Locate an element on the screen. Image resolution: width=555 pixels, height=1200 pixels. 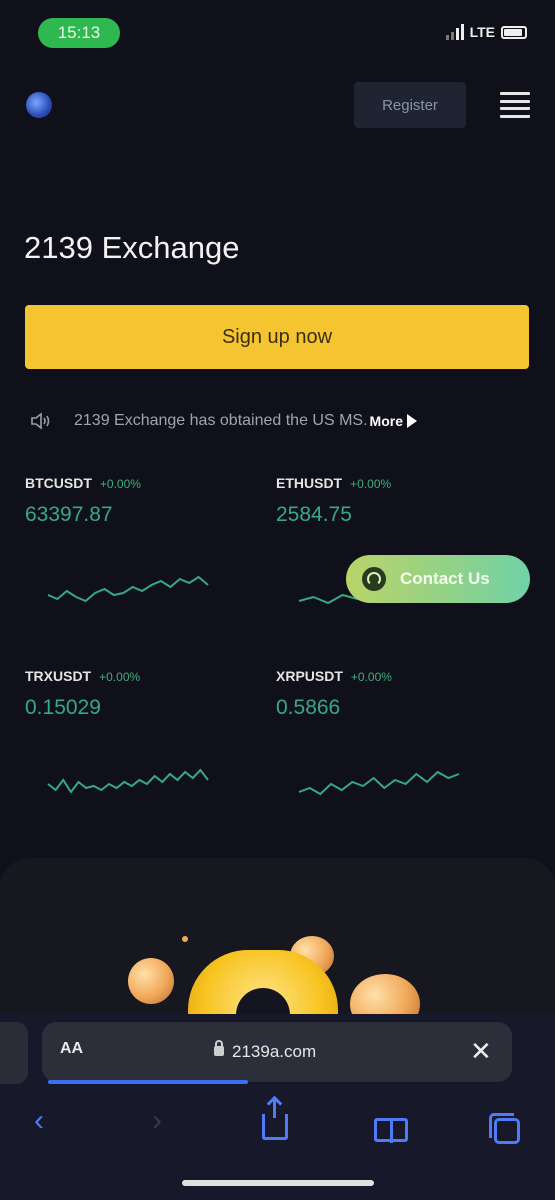
status-bar: 15:13 LTE is located at coordinates (277, 30).